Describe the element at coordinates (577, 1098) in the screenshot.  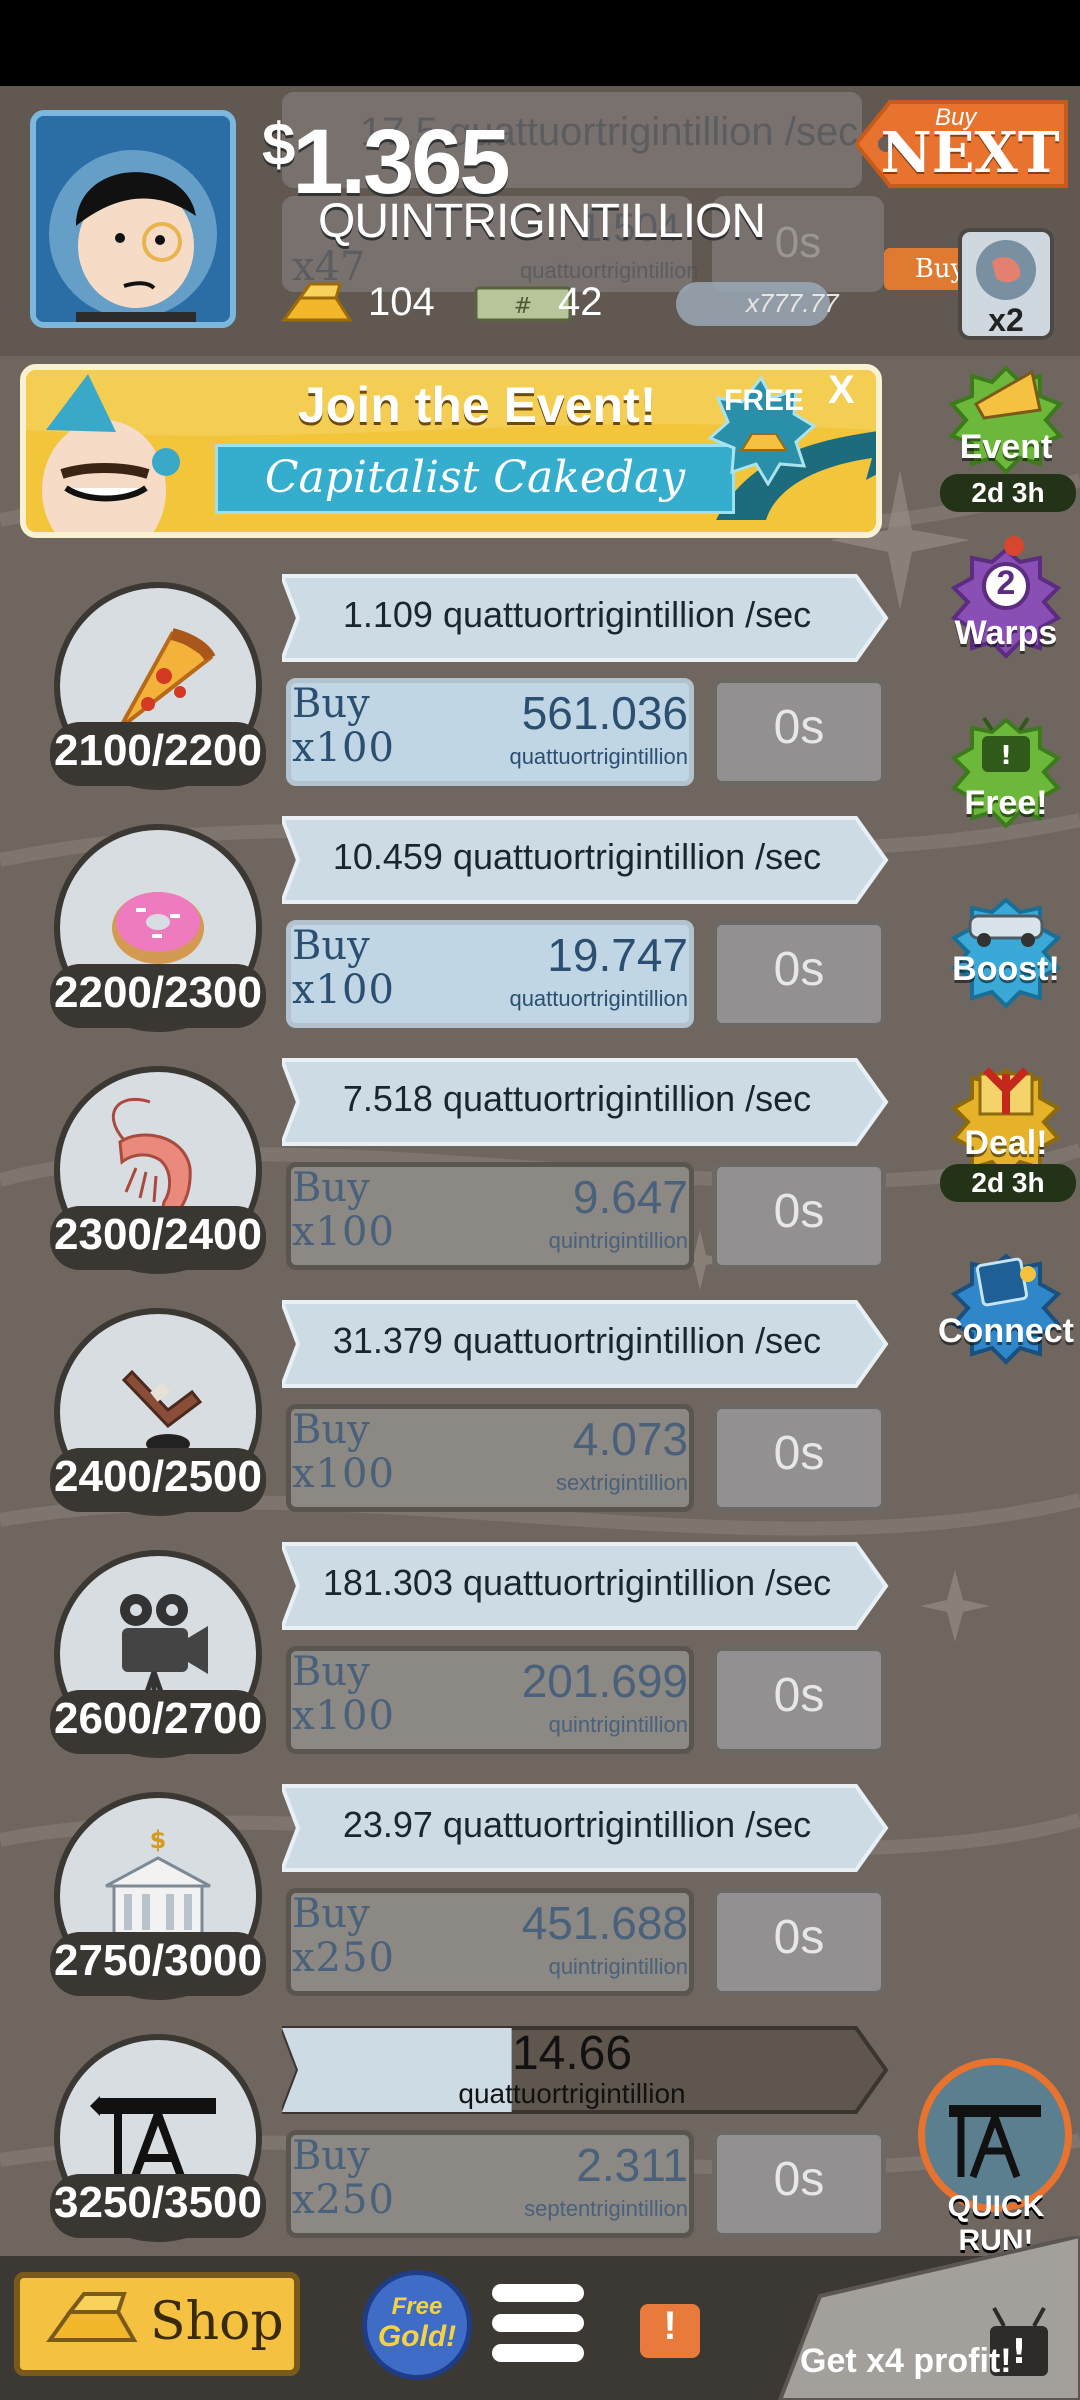
I see `rate-text: 7.518 quattuortrigintillion /sec` at that location.